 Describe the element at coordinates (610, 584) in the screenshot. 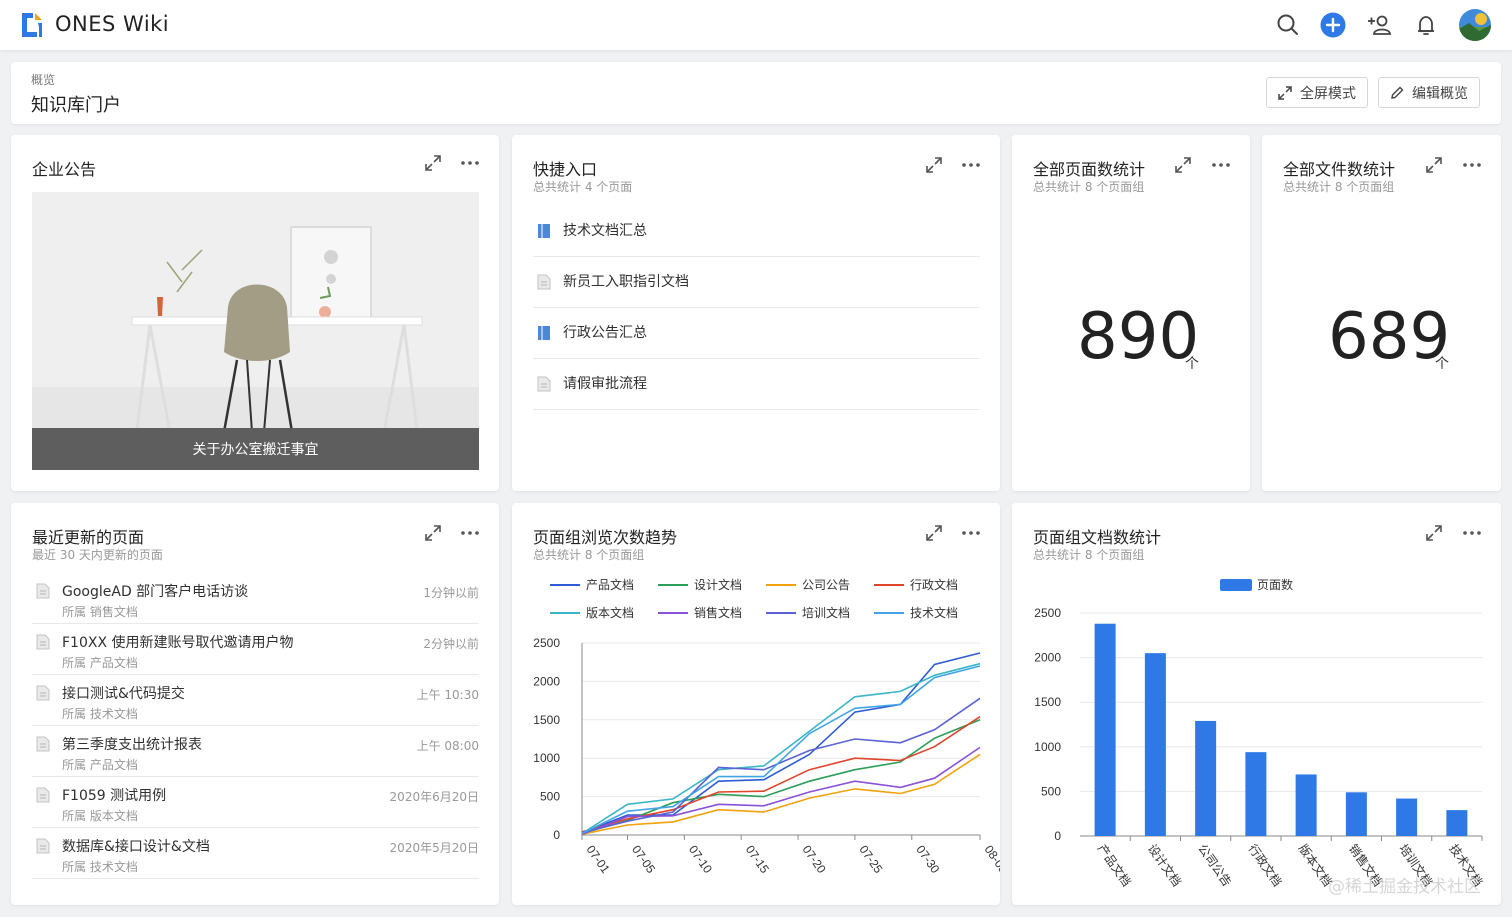

I see `legend-label: 产品文档` at that location.